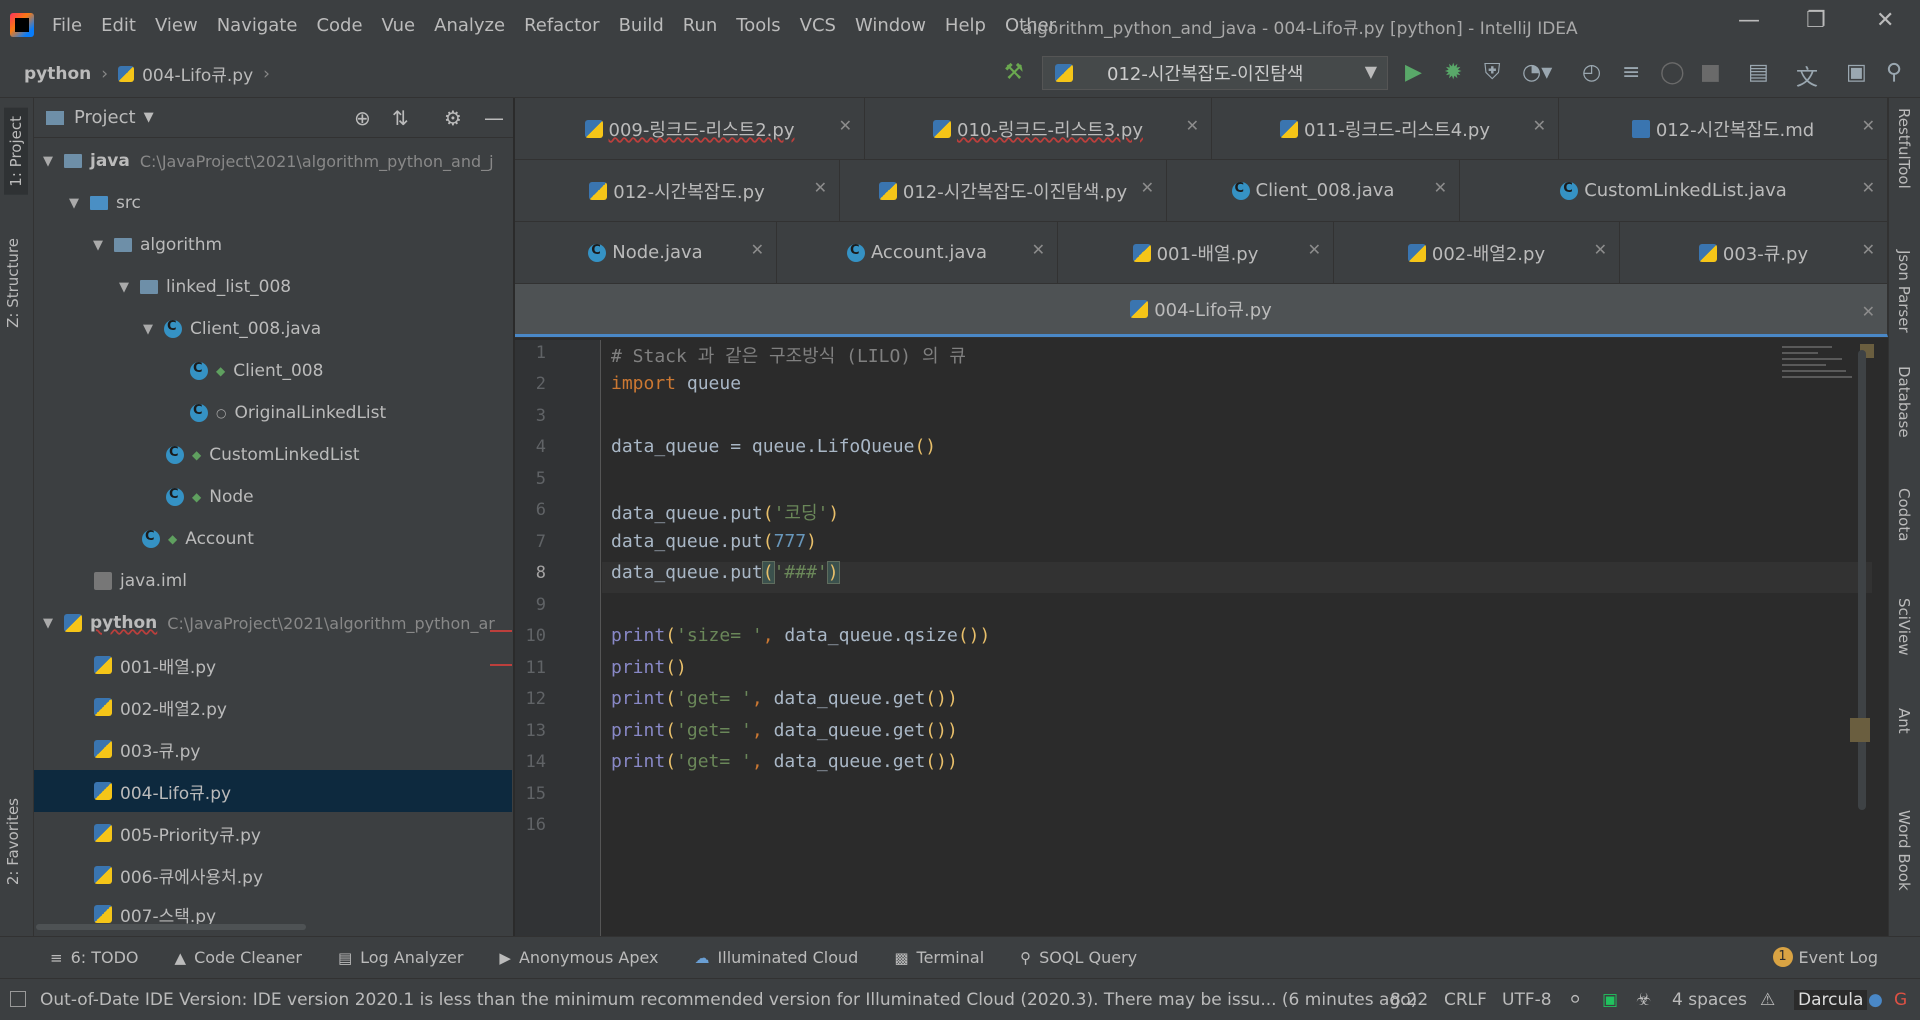 The width and height of the screenshot is (1920, 1020). What do you see at coordinates (562, 25) in the screenshot?
I see `menu-refactor: Refactor` at bounding box center [562, 25].